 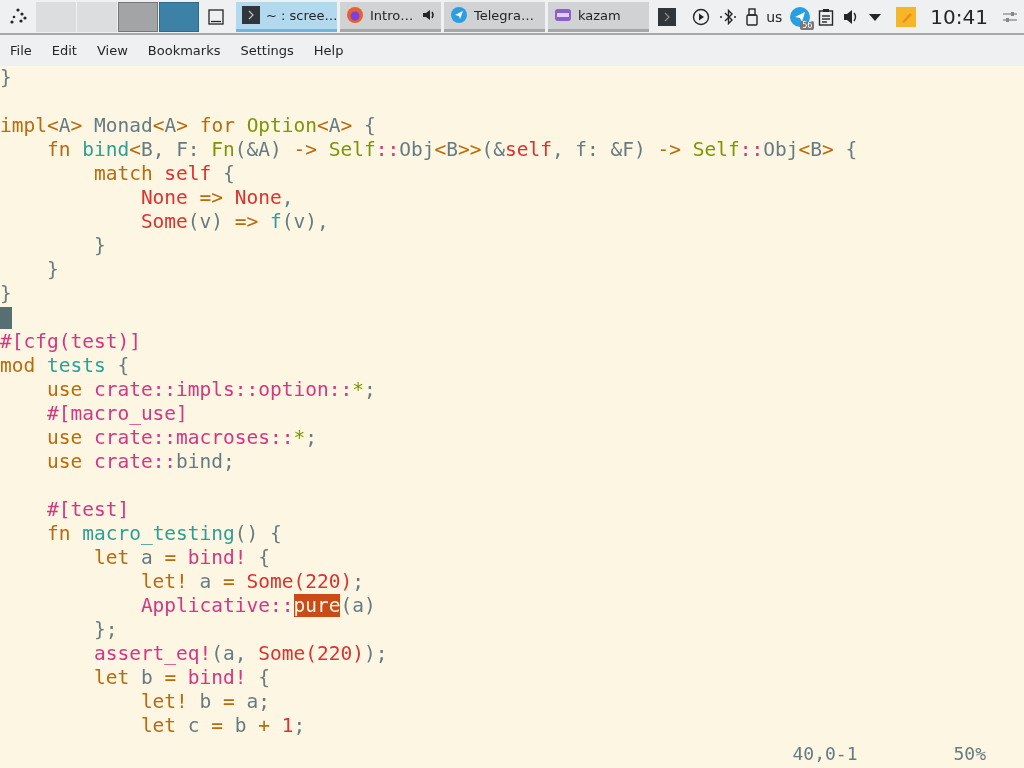 I want to click on code-line: let b = bind! {, so click(x=181, y=678).